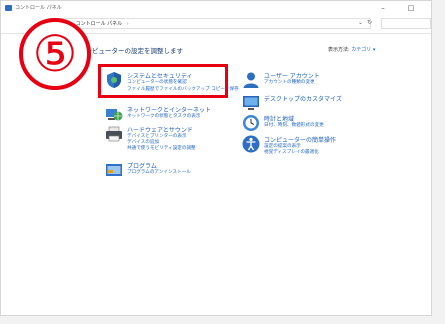 Image resolution: width=445 pixels, height=324 pixels. I want to click on programs-icon, so click(114, 170).